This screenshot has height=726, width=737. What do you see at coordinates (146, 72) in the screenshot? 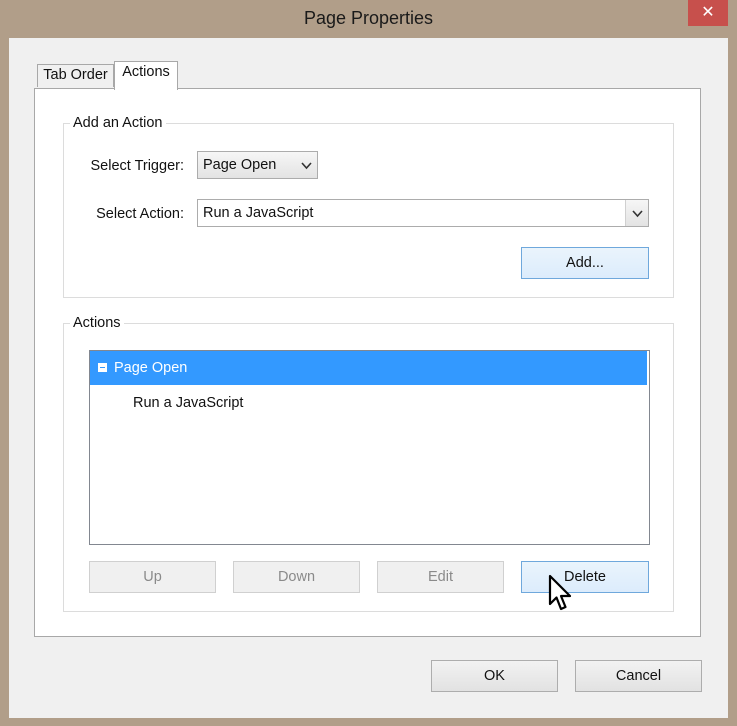
I see `tab-label: Actions` at bounding box center [146, 72].